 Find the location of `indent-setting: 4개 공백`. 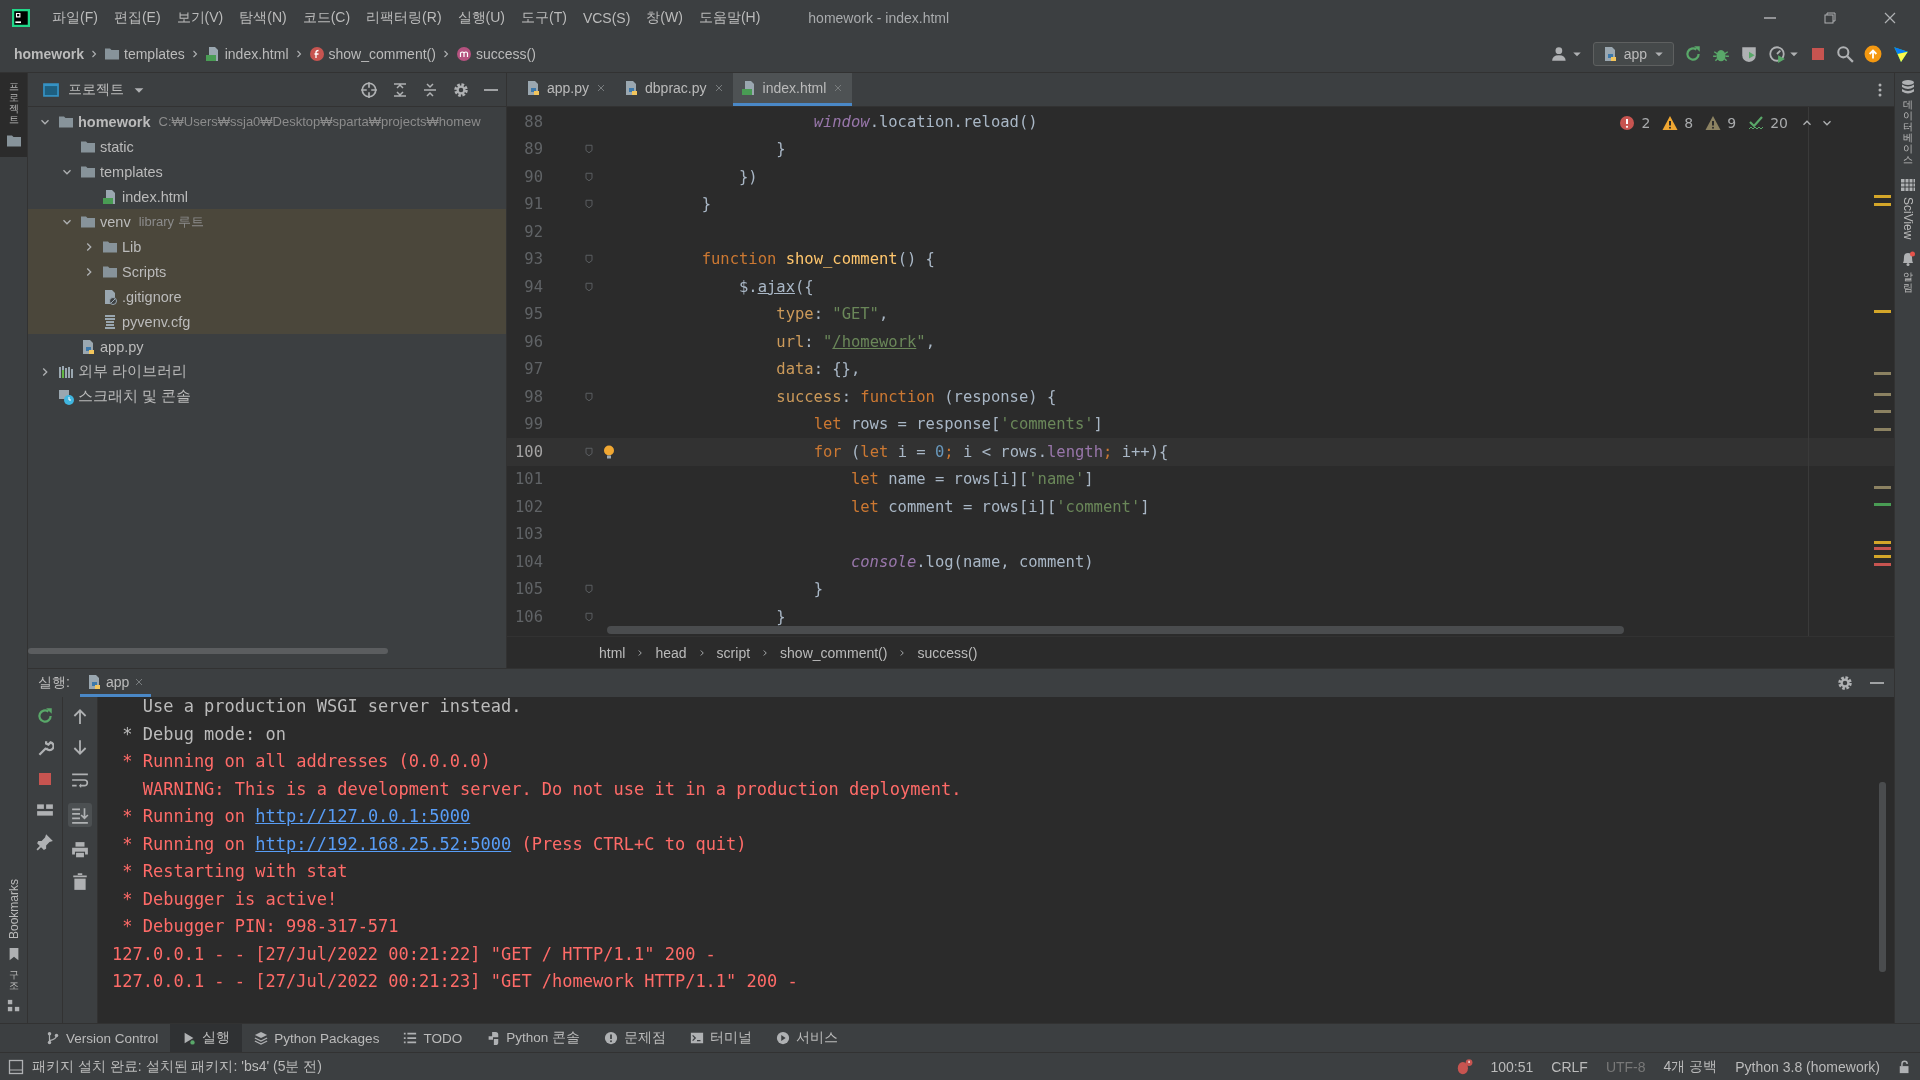

indent-setting: 4개 공백 is located at coordinates (1690, 1066).